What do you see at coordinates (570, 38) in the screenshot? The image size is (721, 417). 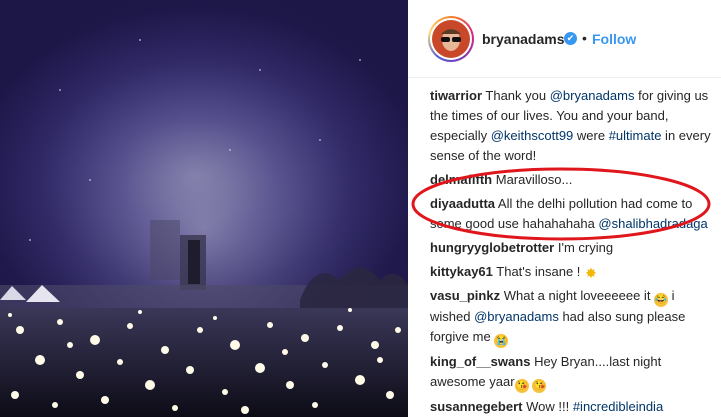 I see `verified-badge-icon: ✔` at bounding box center [570, 38].